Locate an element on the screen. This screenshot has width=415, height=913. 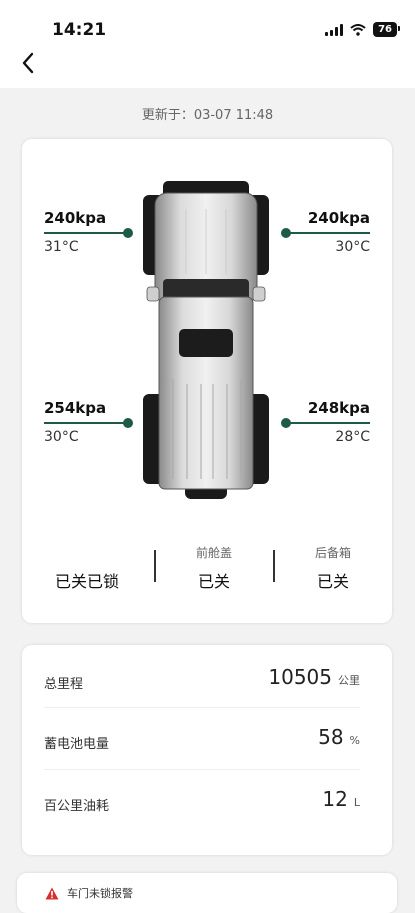
stat-label: 蓄电池电量 is located at coordinates (77, 744).